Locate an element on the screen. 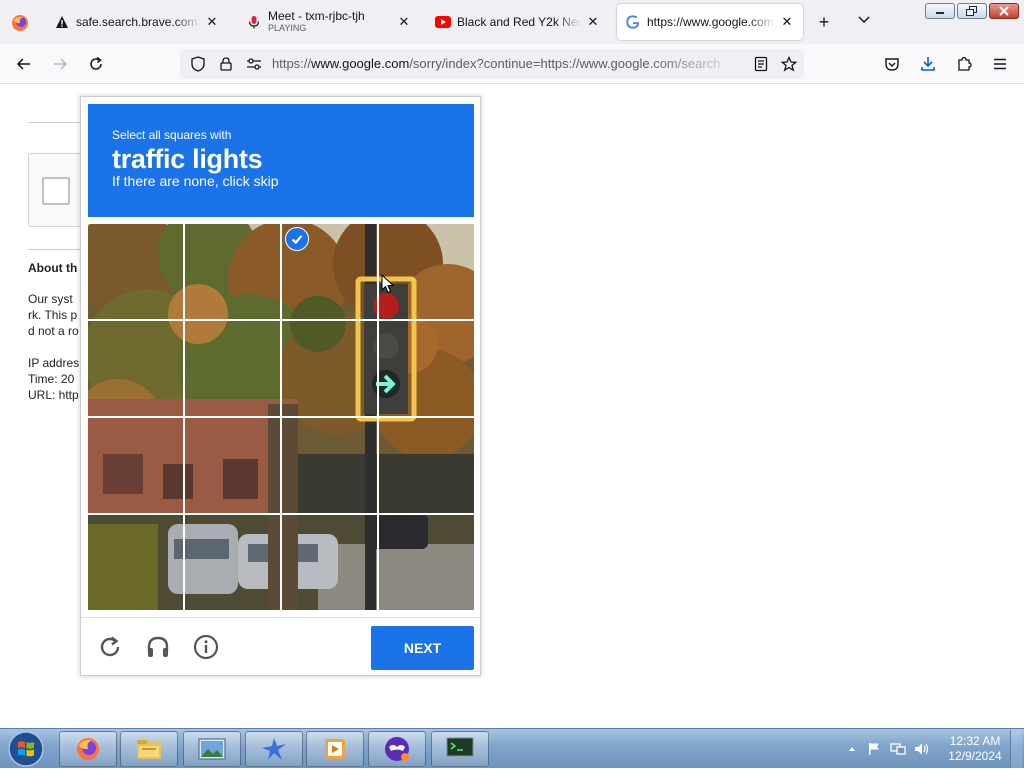 The width and height of the screenshot is (1024, 769). privacy-browser-icon is located at coordinates (397, 749).